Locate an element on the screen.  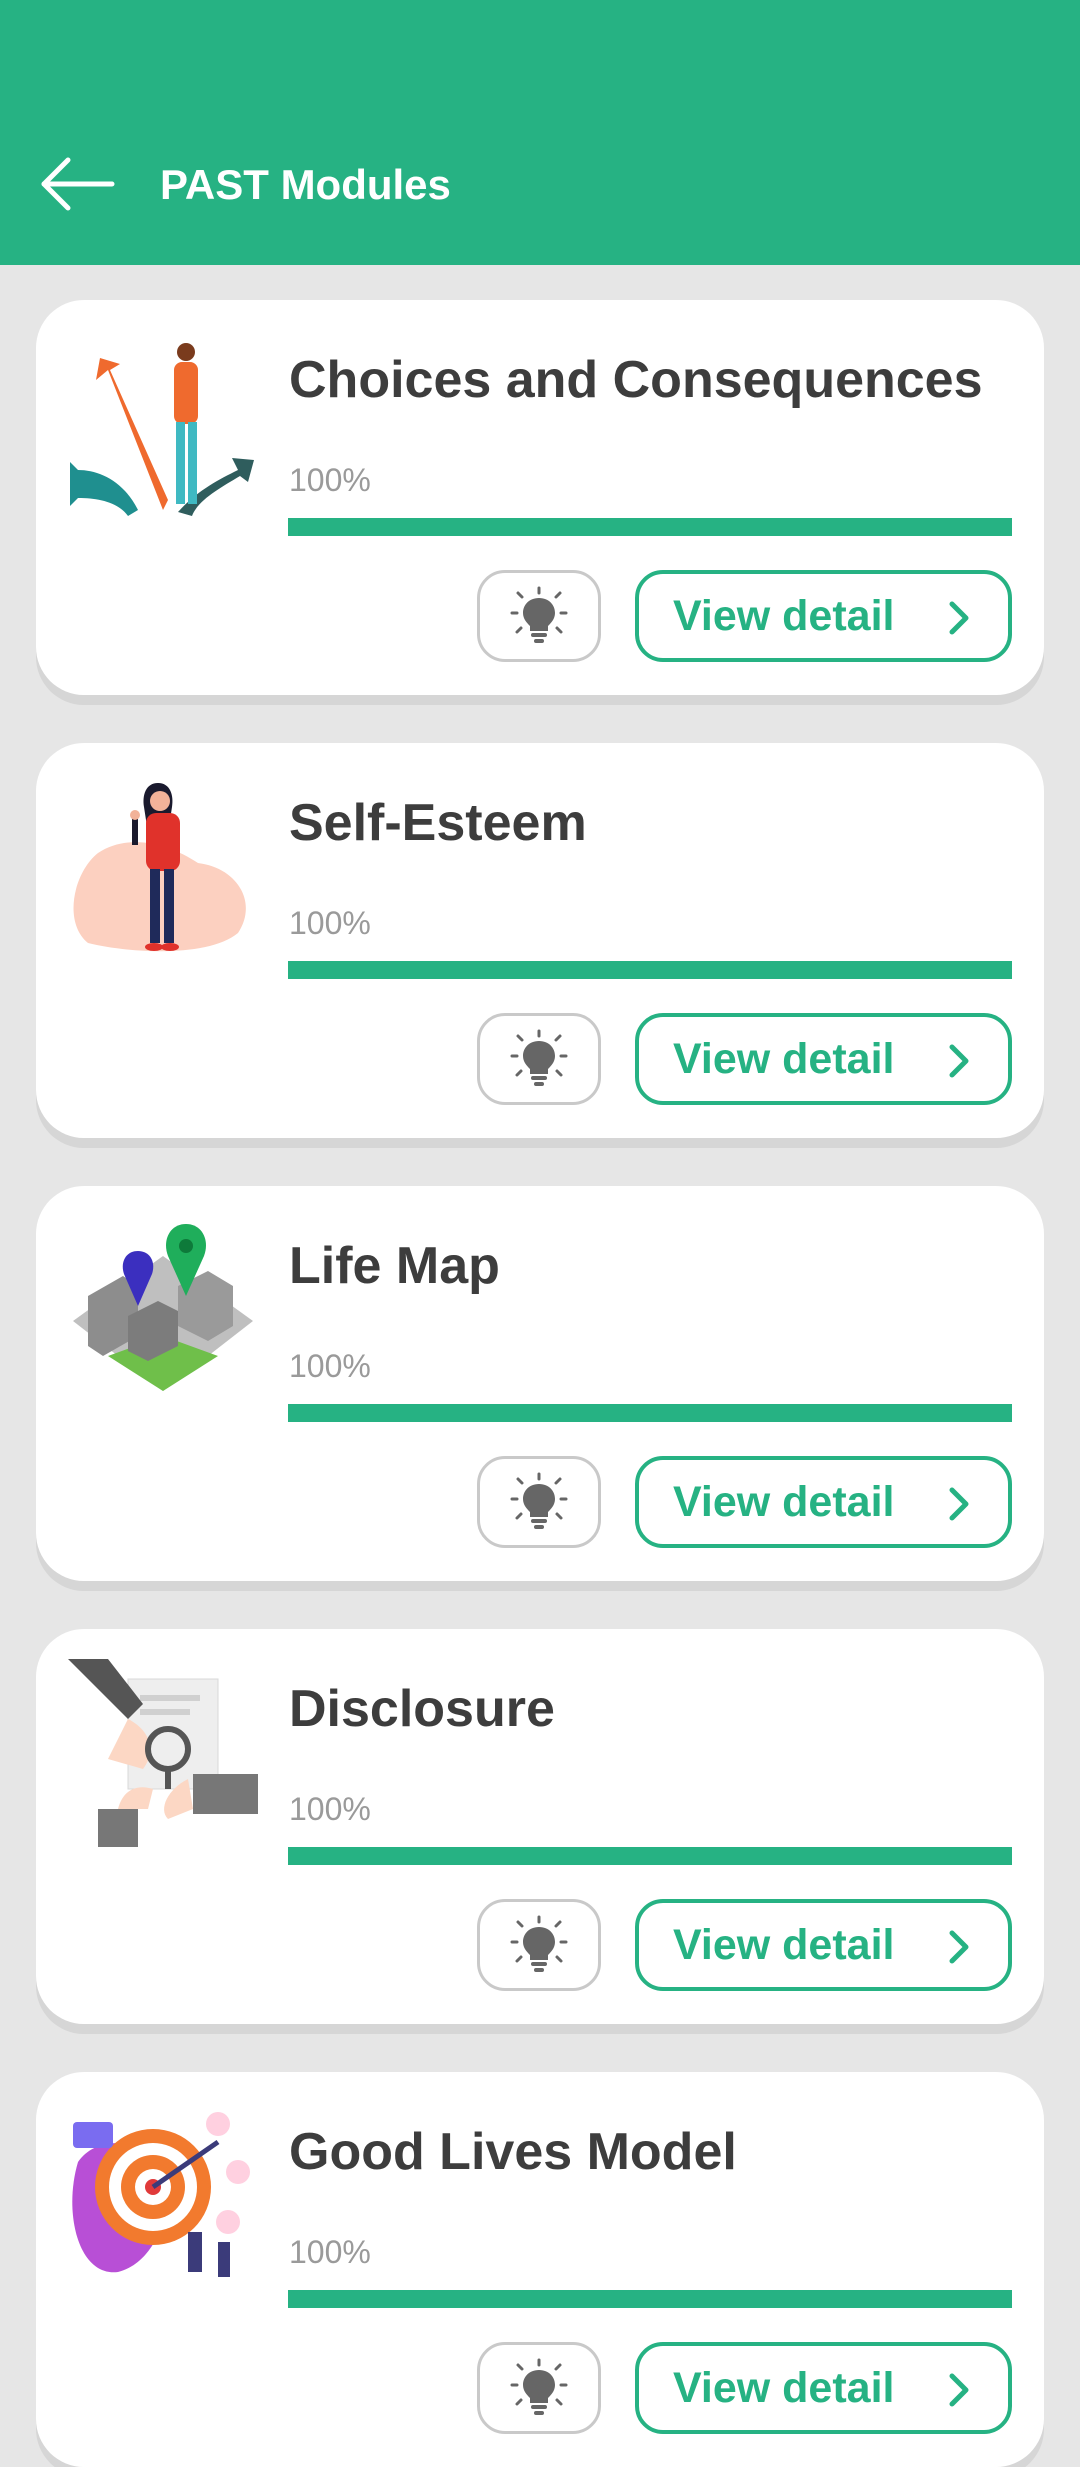
module-title: Life Map is located at coordinates (394, 1266).